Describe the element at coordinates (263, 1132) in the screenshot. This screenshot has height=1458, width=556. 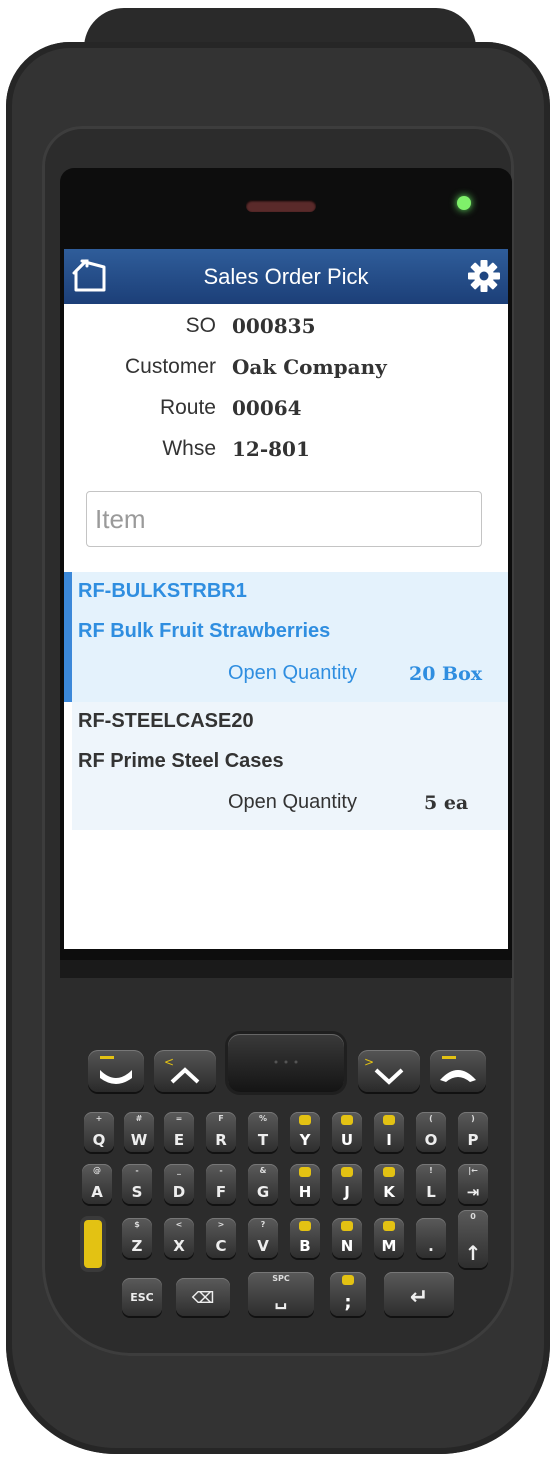
I see `key-t: % T` at that location.